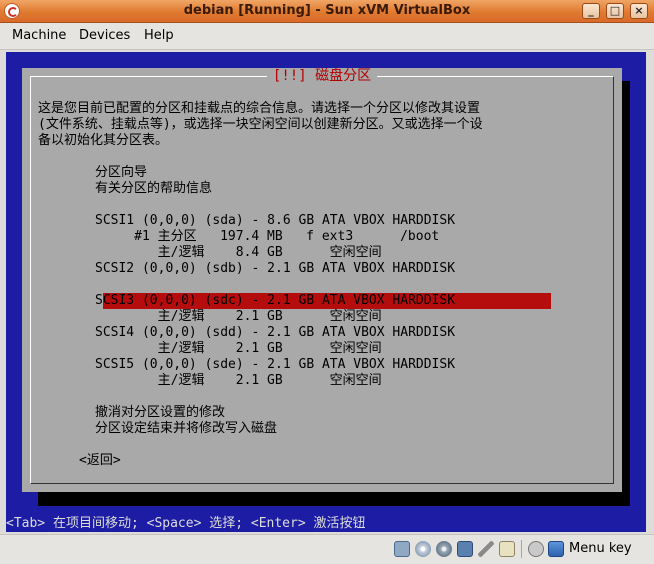 The width and height of the screenshot is (654, 564). Describe the element at coordinates (259, 108) in the screenshot. I see `intro-line-1: 这是您目前已配置的分区和挂载点的综合信息。请选择一个分区以修改其设置` at that location.